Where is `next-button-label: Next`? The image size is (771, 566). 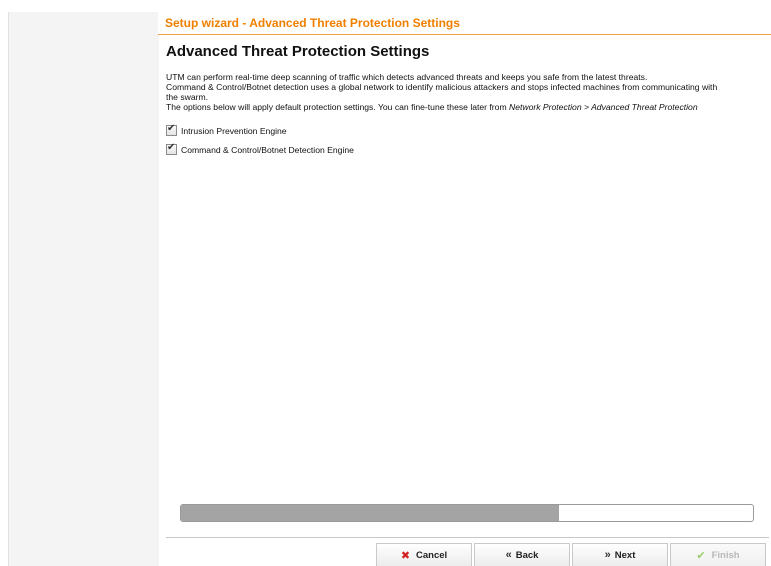
next-button-label: Next is located at coordinates (625, 555).